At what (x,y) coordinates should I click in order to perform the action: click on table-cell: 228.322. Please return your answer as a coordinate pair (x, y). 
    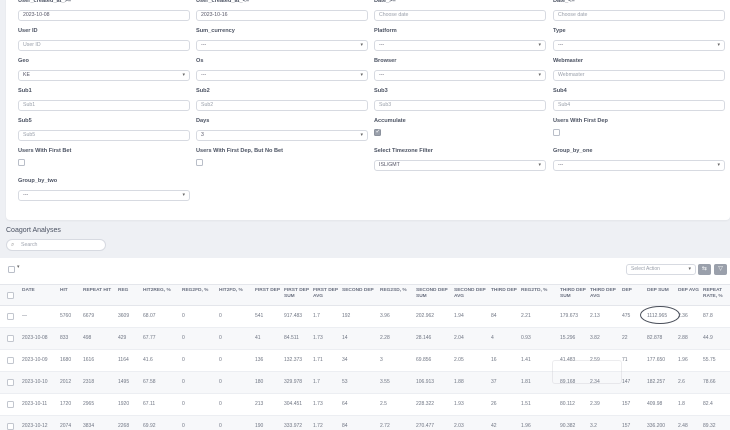
    Looking at the image, I should click on (425, 404).